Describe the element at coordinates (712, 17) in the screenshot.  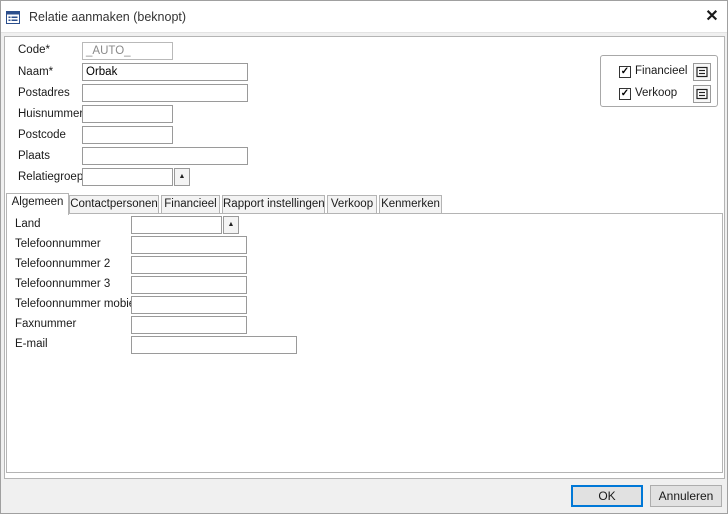
I see `close-button: ✕` at that location.